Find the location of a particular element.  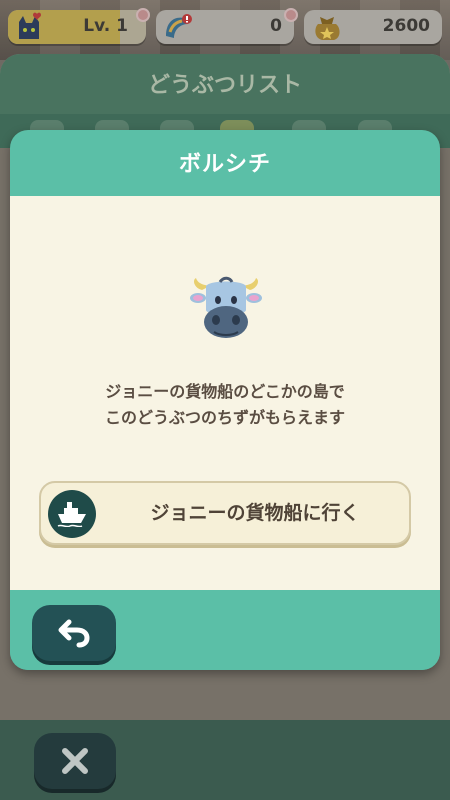

tickets-pill: 0 is located at coordinates (227, 26).